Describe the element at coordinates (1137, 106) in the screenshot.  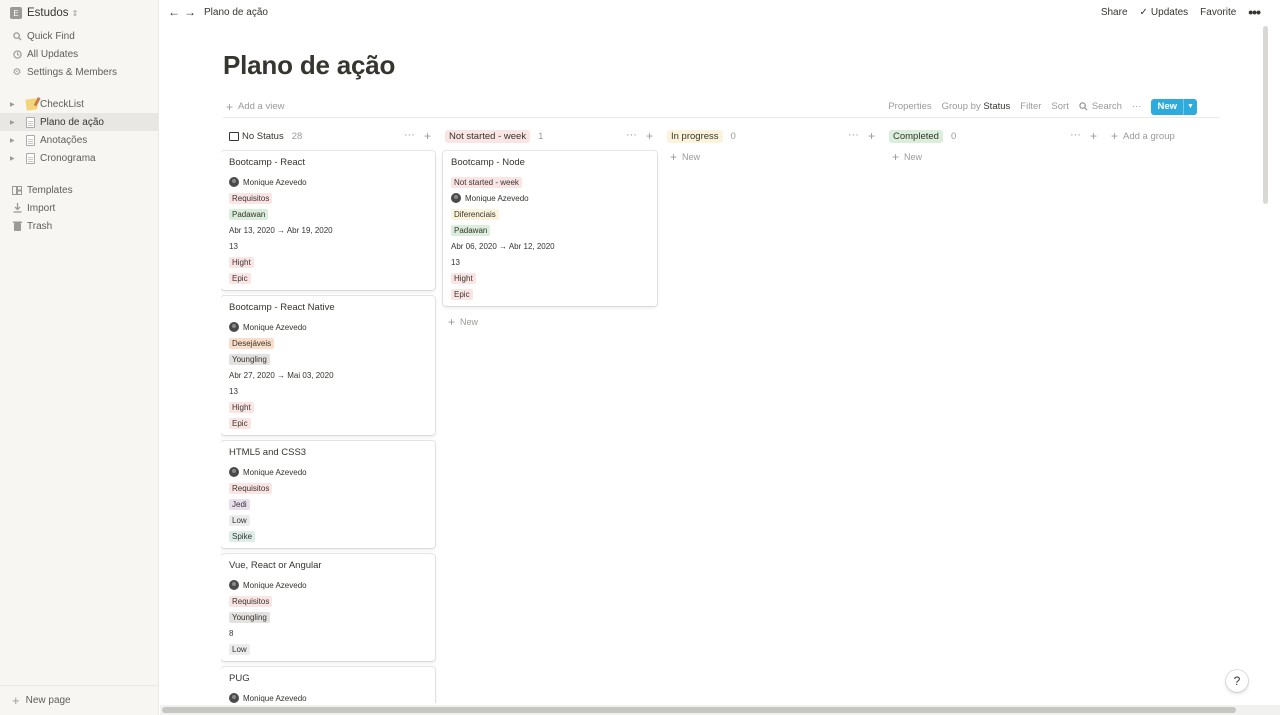
I see `view-more-icon: ···` at that location.